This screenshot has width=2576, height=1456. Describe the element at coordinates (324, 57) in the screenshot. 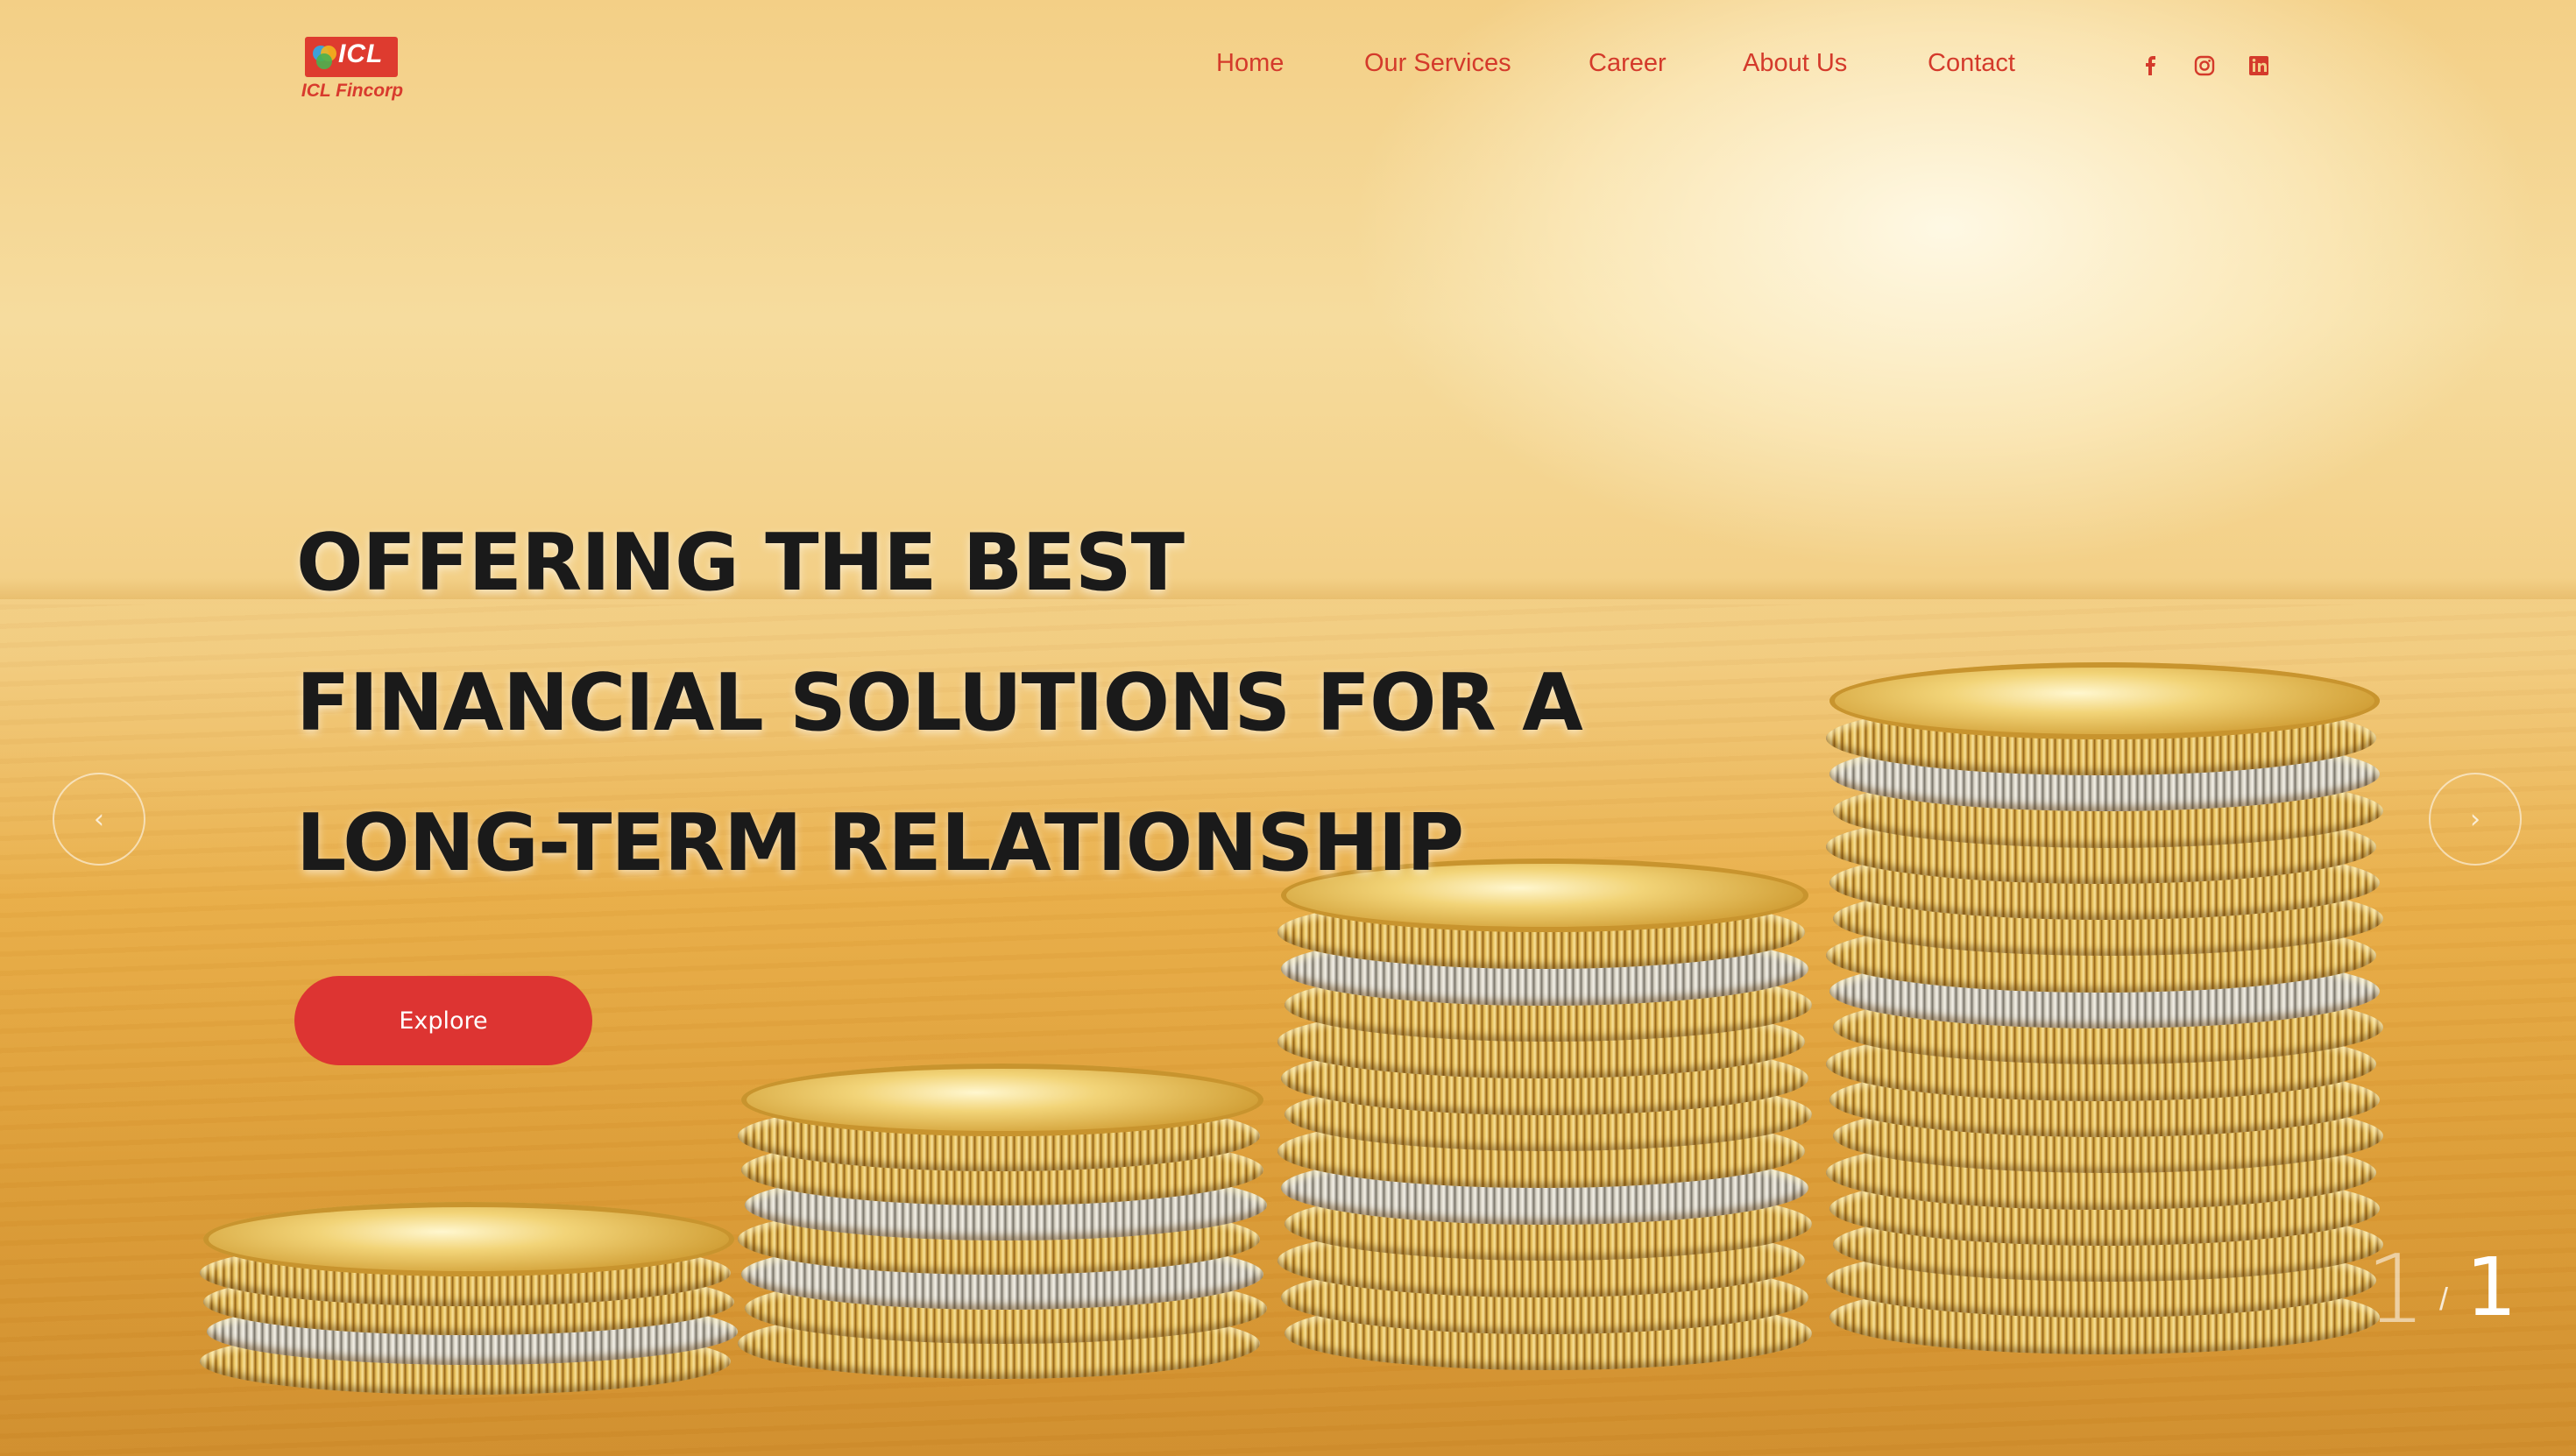

I see `logo-drop-icon` at that location.